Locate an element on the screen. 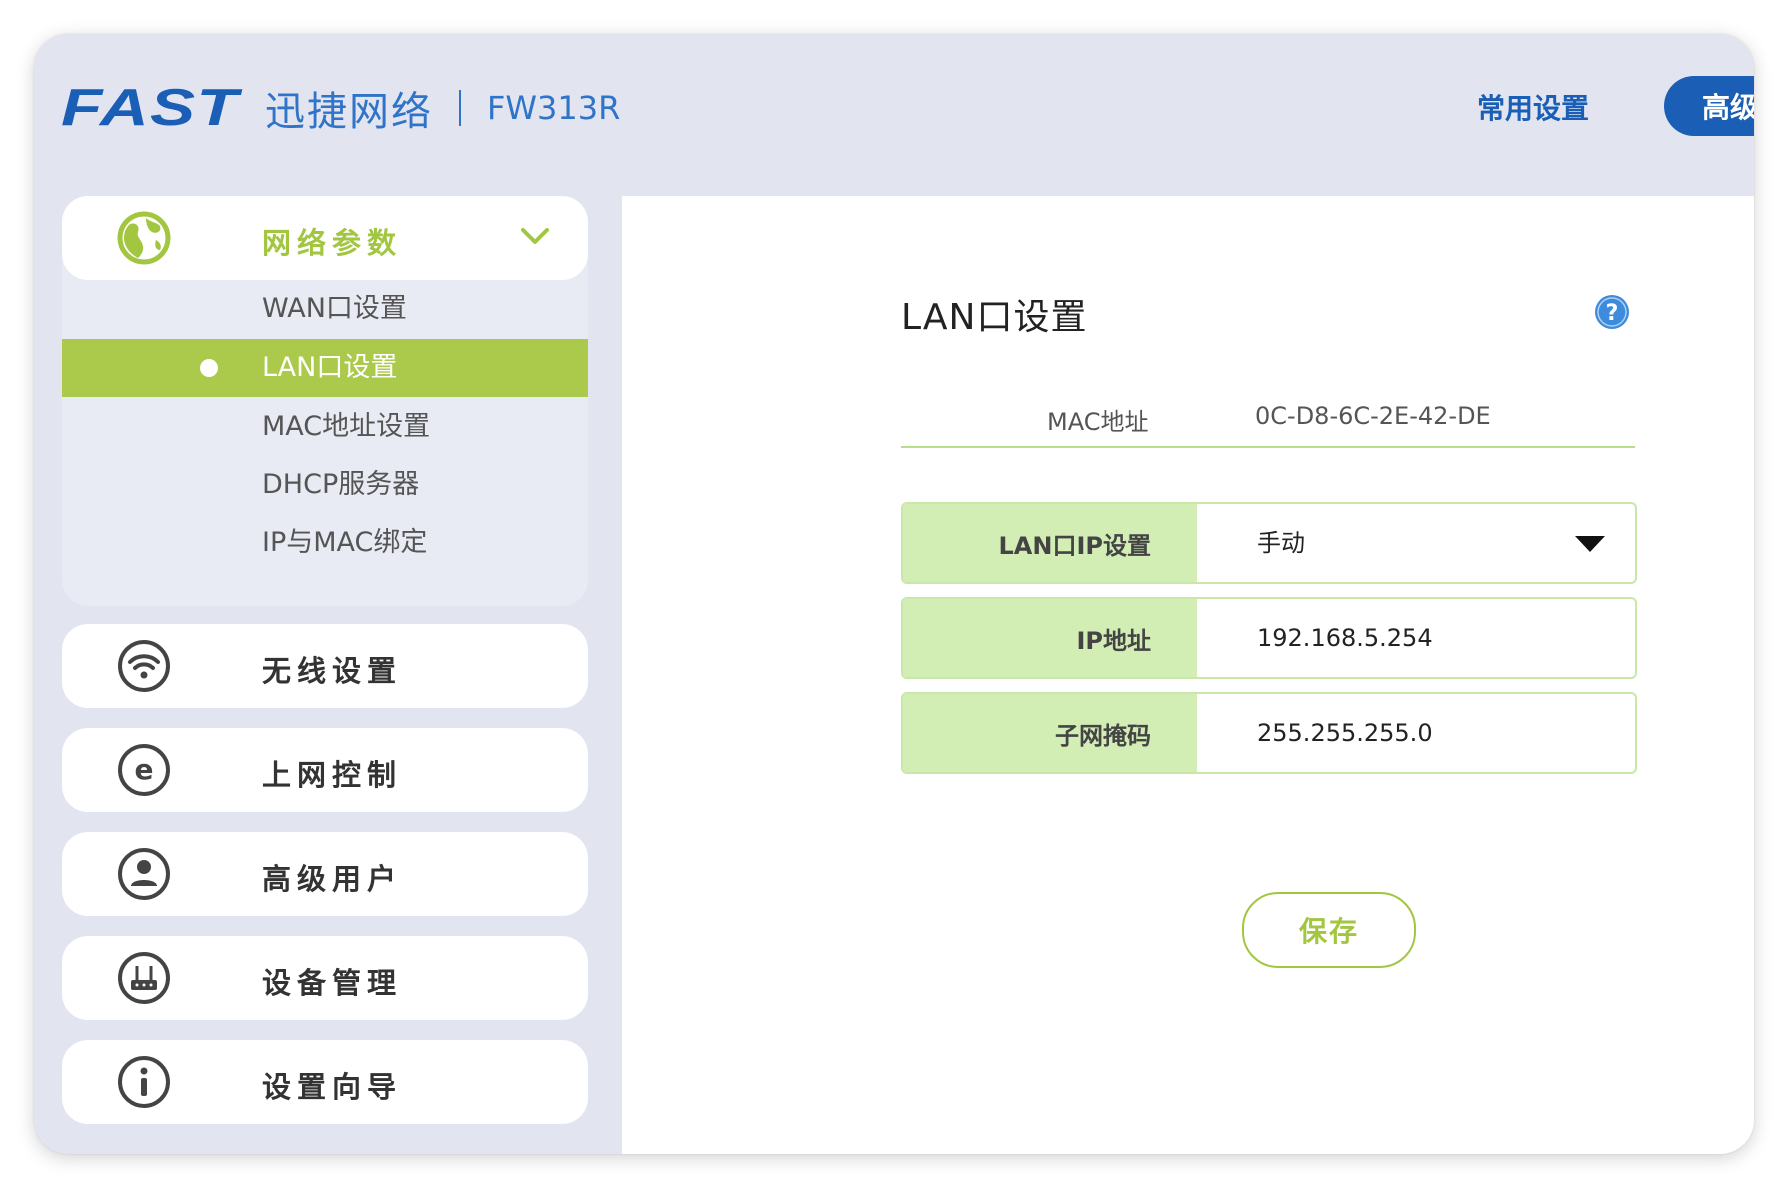 The height and width of the screenshot is (1188, 1790). svg-text: e is located at coordinates (144, 769).